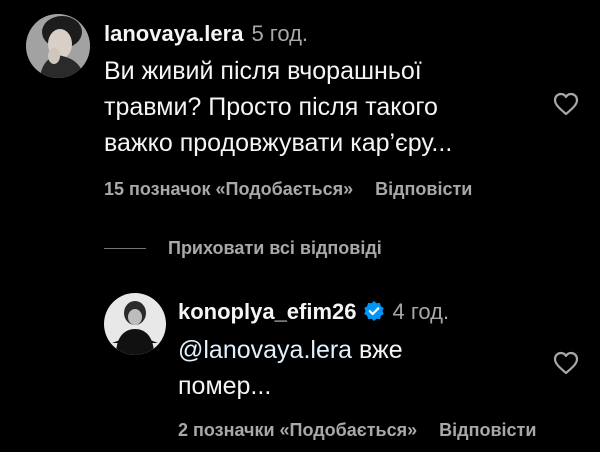  I want to click on comment-actions: 15 позначок «Подобається» Відповісти, so click(288, 189).